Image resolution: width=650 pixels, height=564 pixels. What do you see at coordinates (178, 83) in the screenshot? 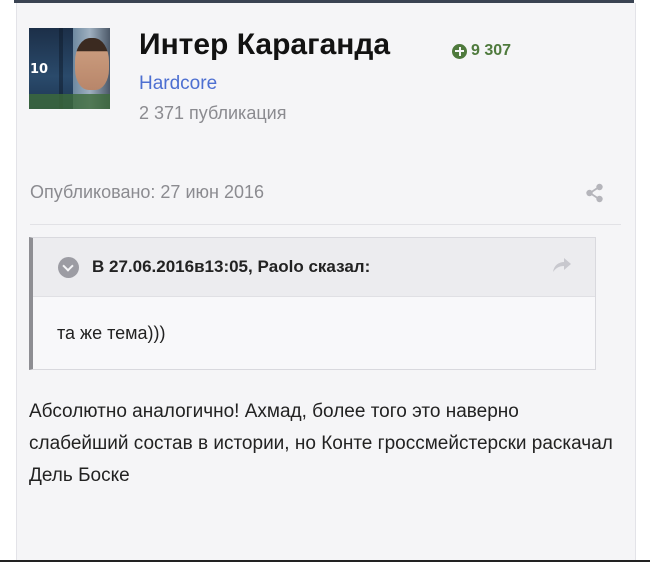
I see `author-group: Hardcore` at bounding box center [178, 83].